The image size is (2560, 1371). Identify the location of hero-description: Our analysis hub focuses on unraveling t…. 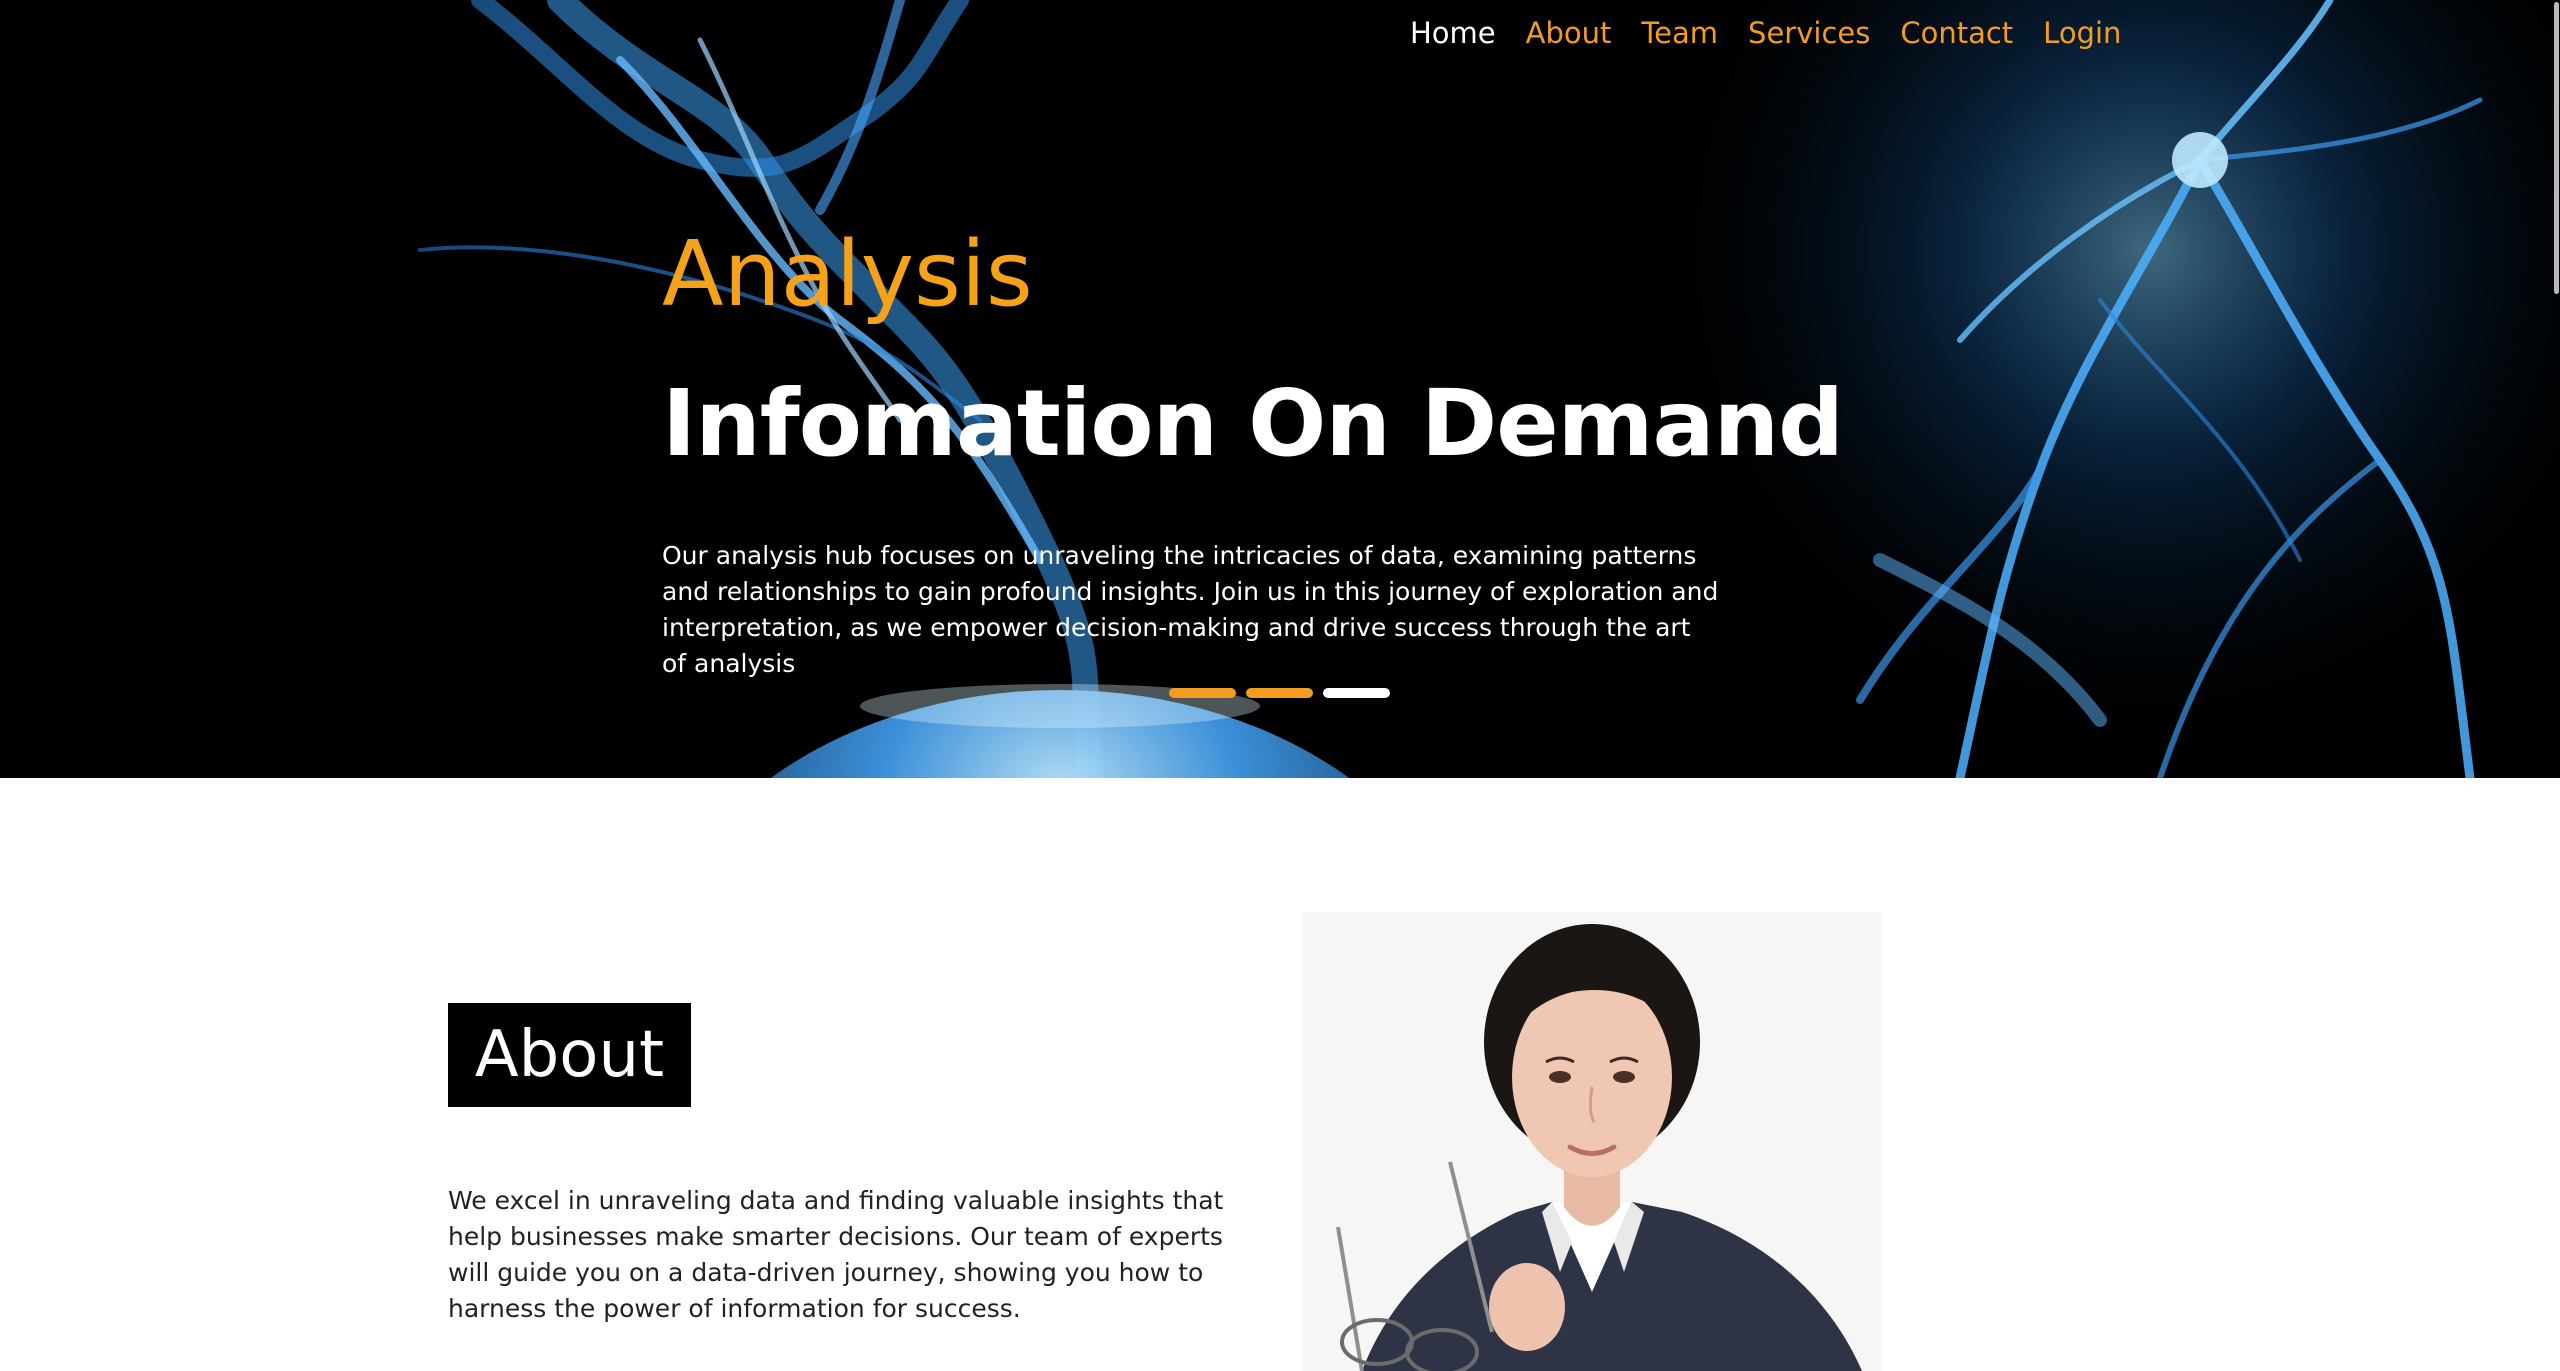
(1190, 609).